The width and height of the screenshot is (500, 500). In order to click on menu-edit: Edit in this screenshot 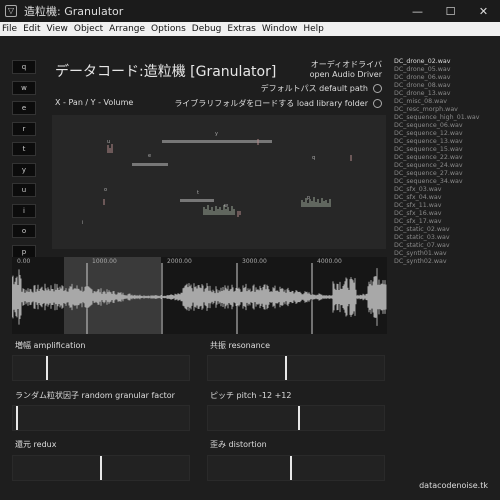, I will do `click(33, 29)`.